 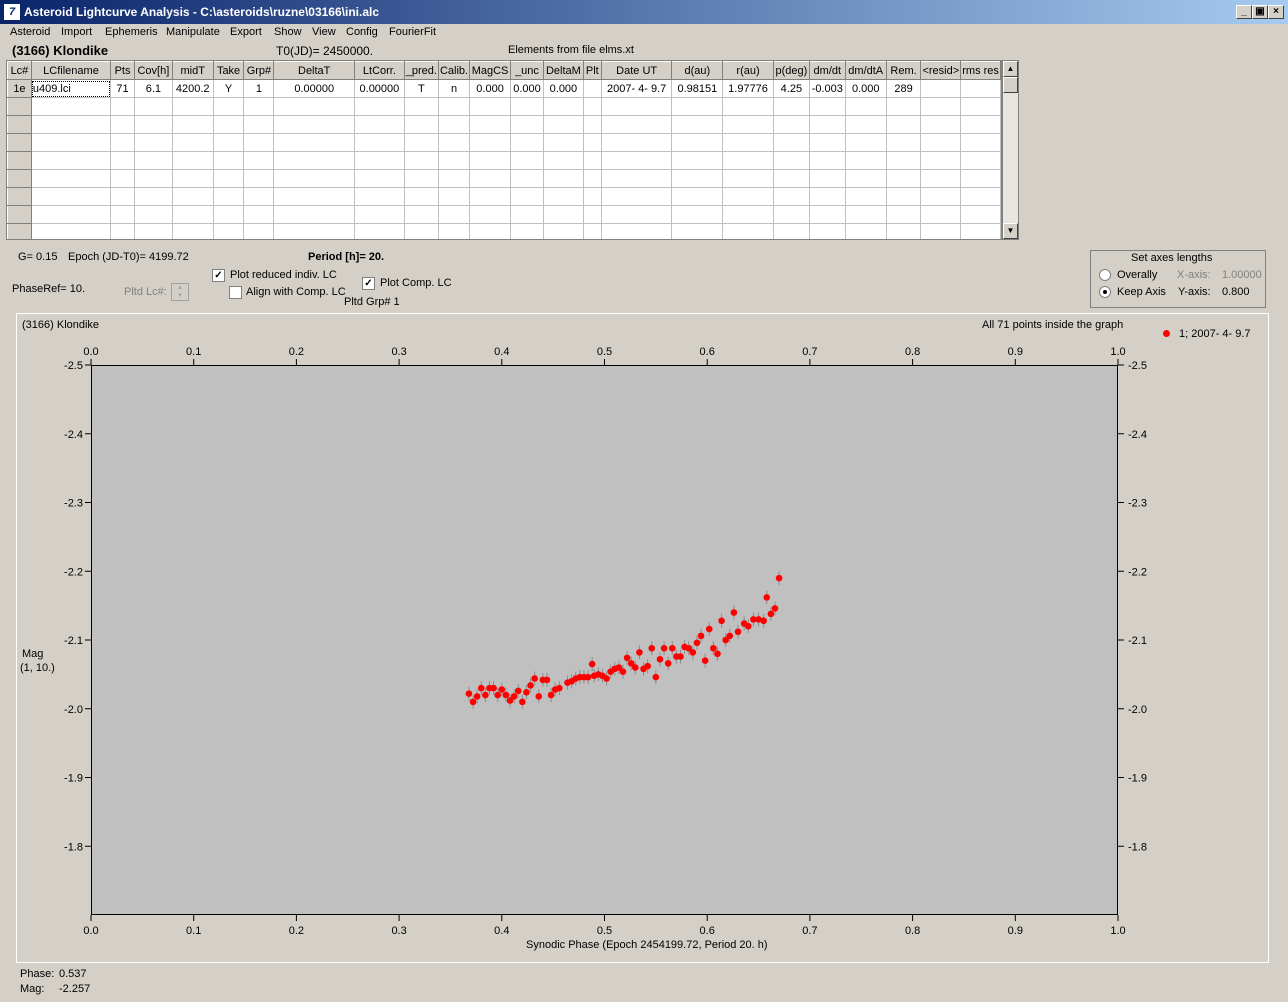 What do you see at coordinates (193, 352) in the screenshot?
I see `x-tick-label-top: 0.1` at bounding box center [193, 352].